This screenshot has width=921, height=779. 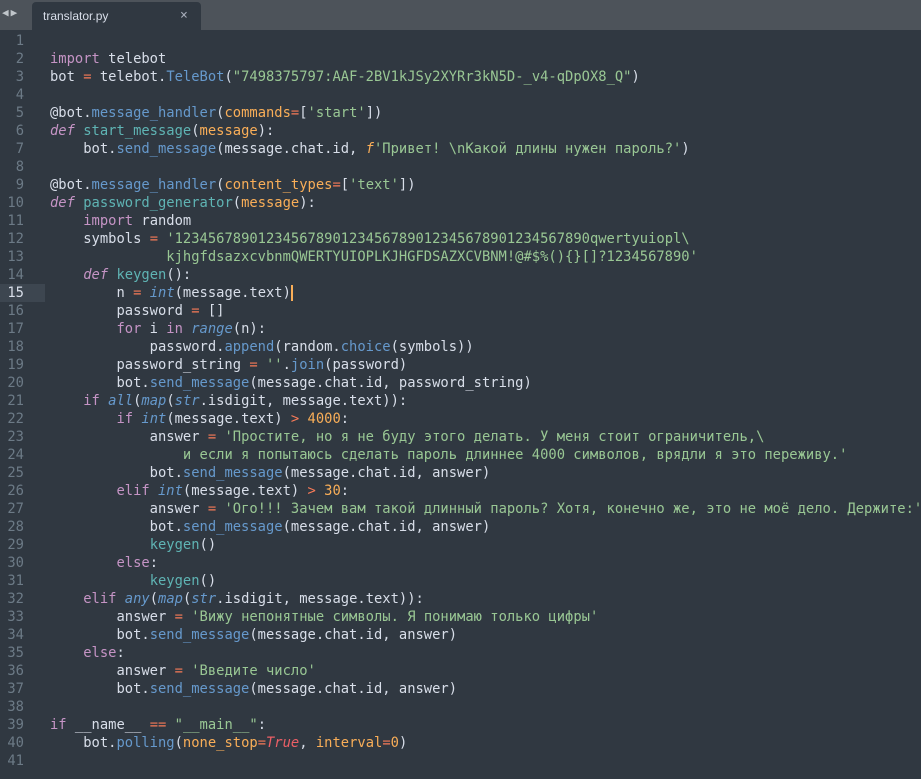 What do you see at coordinates (460, 581) in the screenshot?
I see `code-line: 31 keygen()` at bounding box center [460, 581].